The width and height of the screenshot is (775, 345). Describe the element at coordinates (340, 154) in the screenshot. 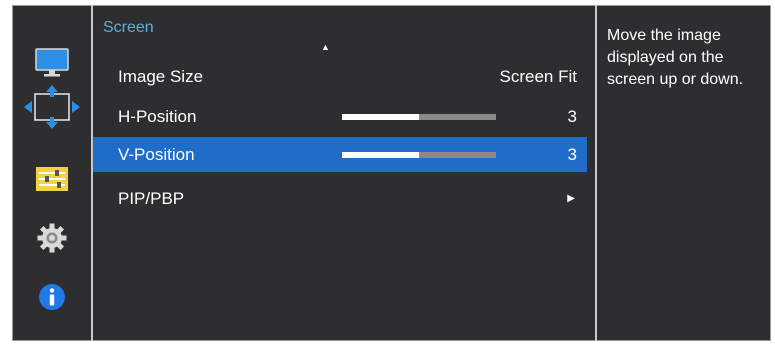

I see `menu-item-v-position: V-Position 3` at that location.